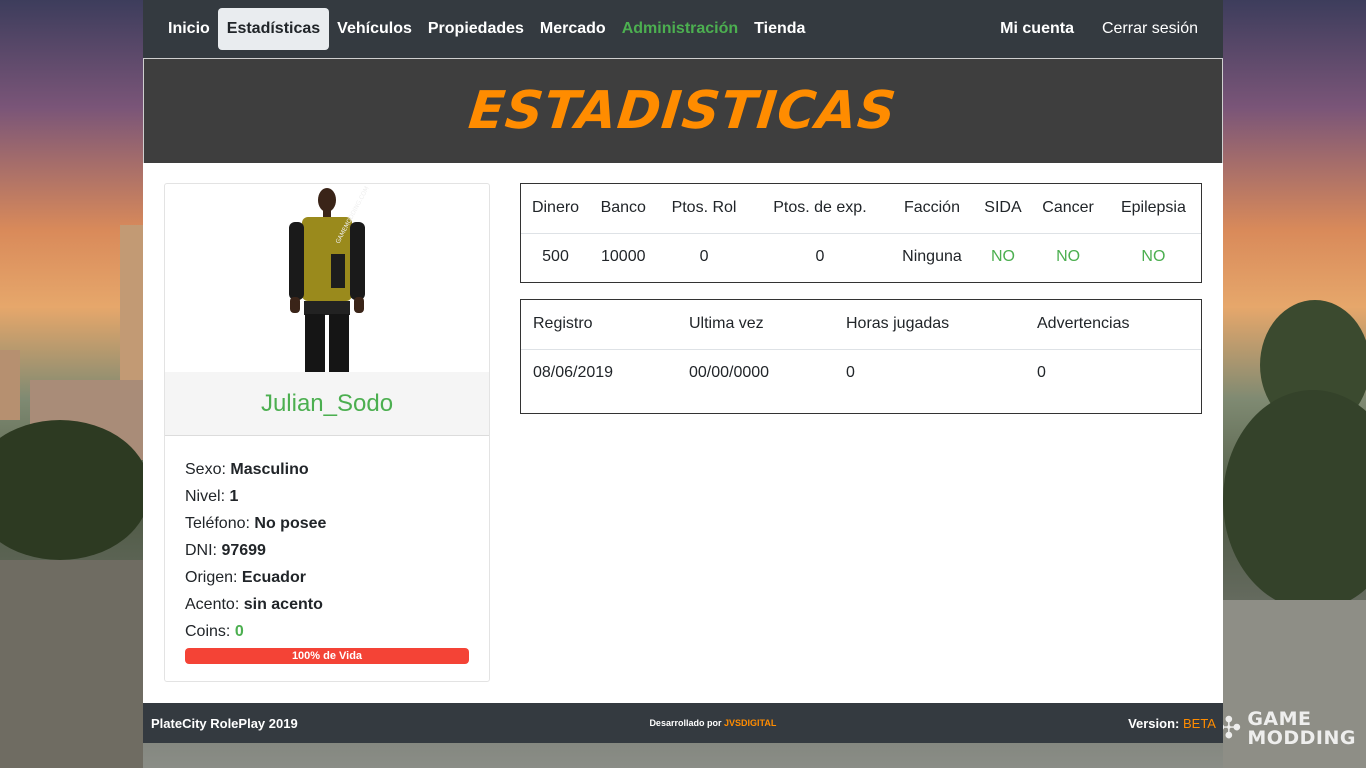  Describe the element at coordinates (327, 656) in the screenshot. I see `health-bar: 100% de Vida` at that location.